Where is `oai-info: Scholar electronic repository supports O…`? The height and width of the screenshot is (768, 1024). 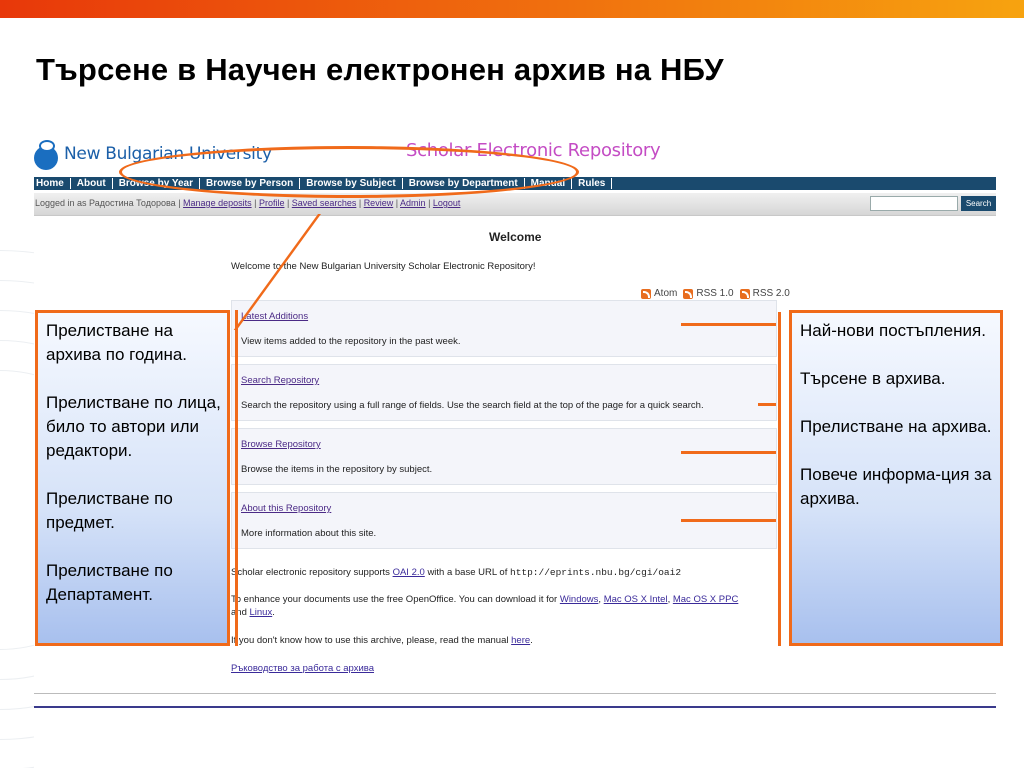 oai-info: Scholar electronic repository supports O… is located at coordinates (456, 572).